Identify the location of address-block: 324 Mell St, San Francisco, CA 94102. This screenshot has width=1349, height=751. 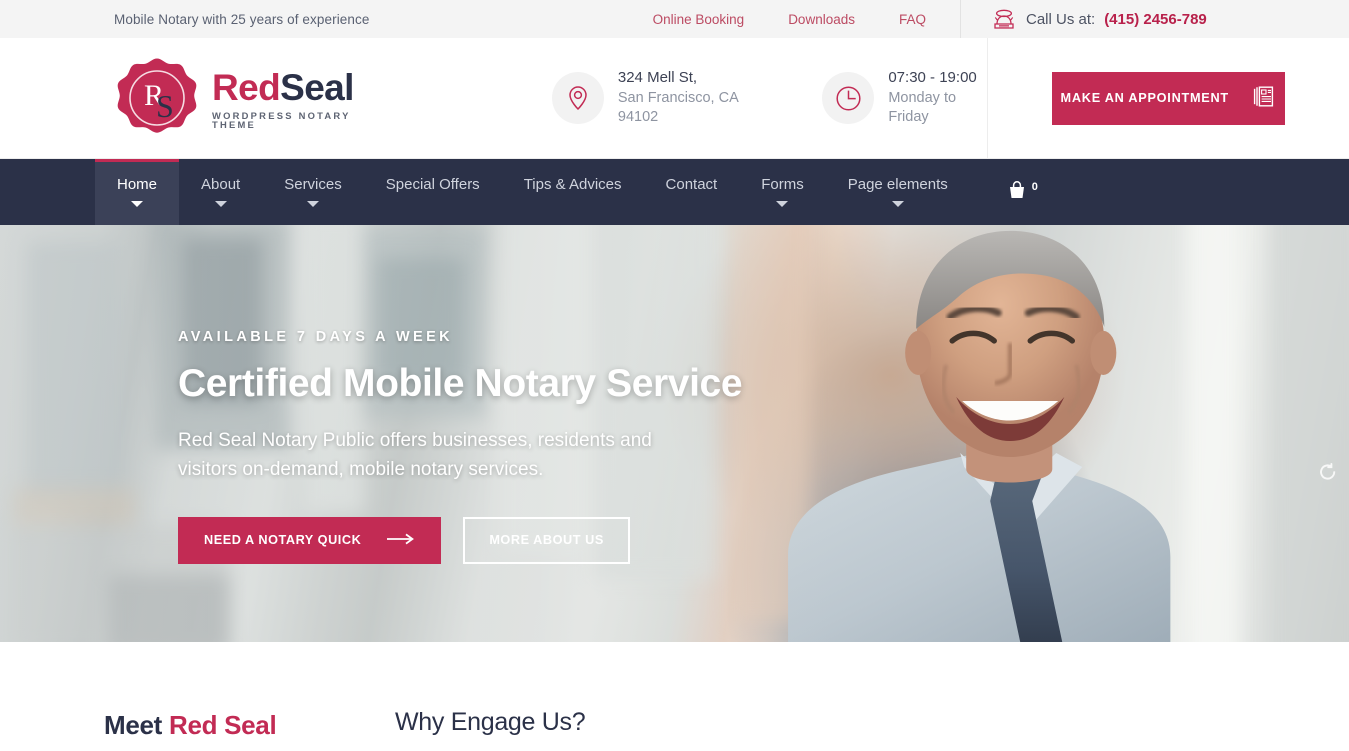
(657, 97).